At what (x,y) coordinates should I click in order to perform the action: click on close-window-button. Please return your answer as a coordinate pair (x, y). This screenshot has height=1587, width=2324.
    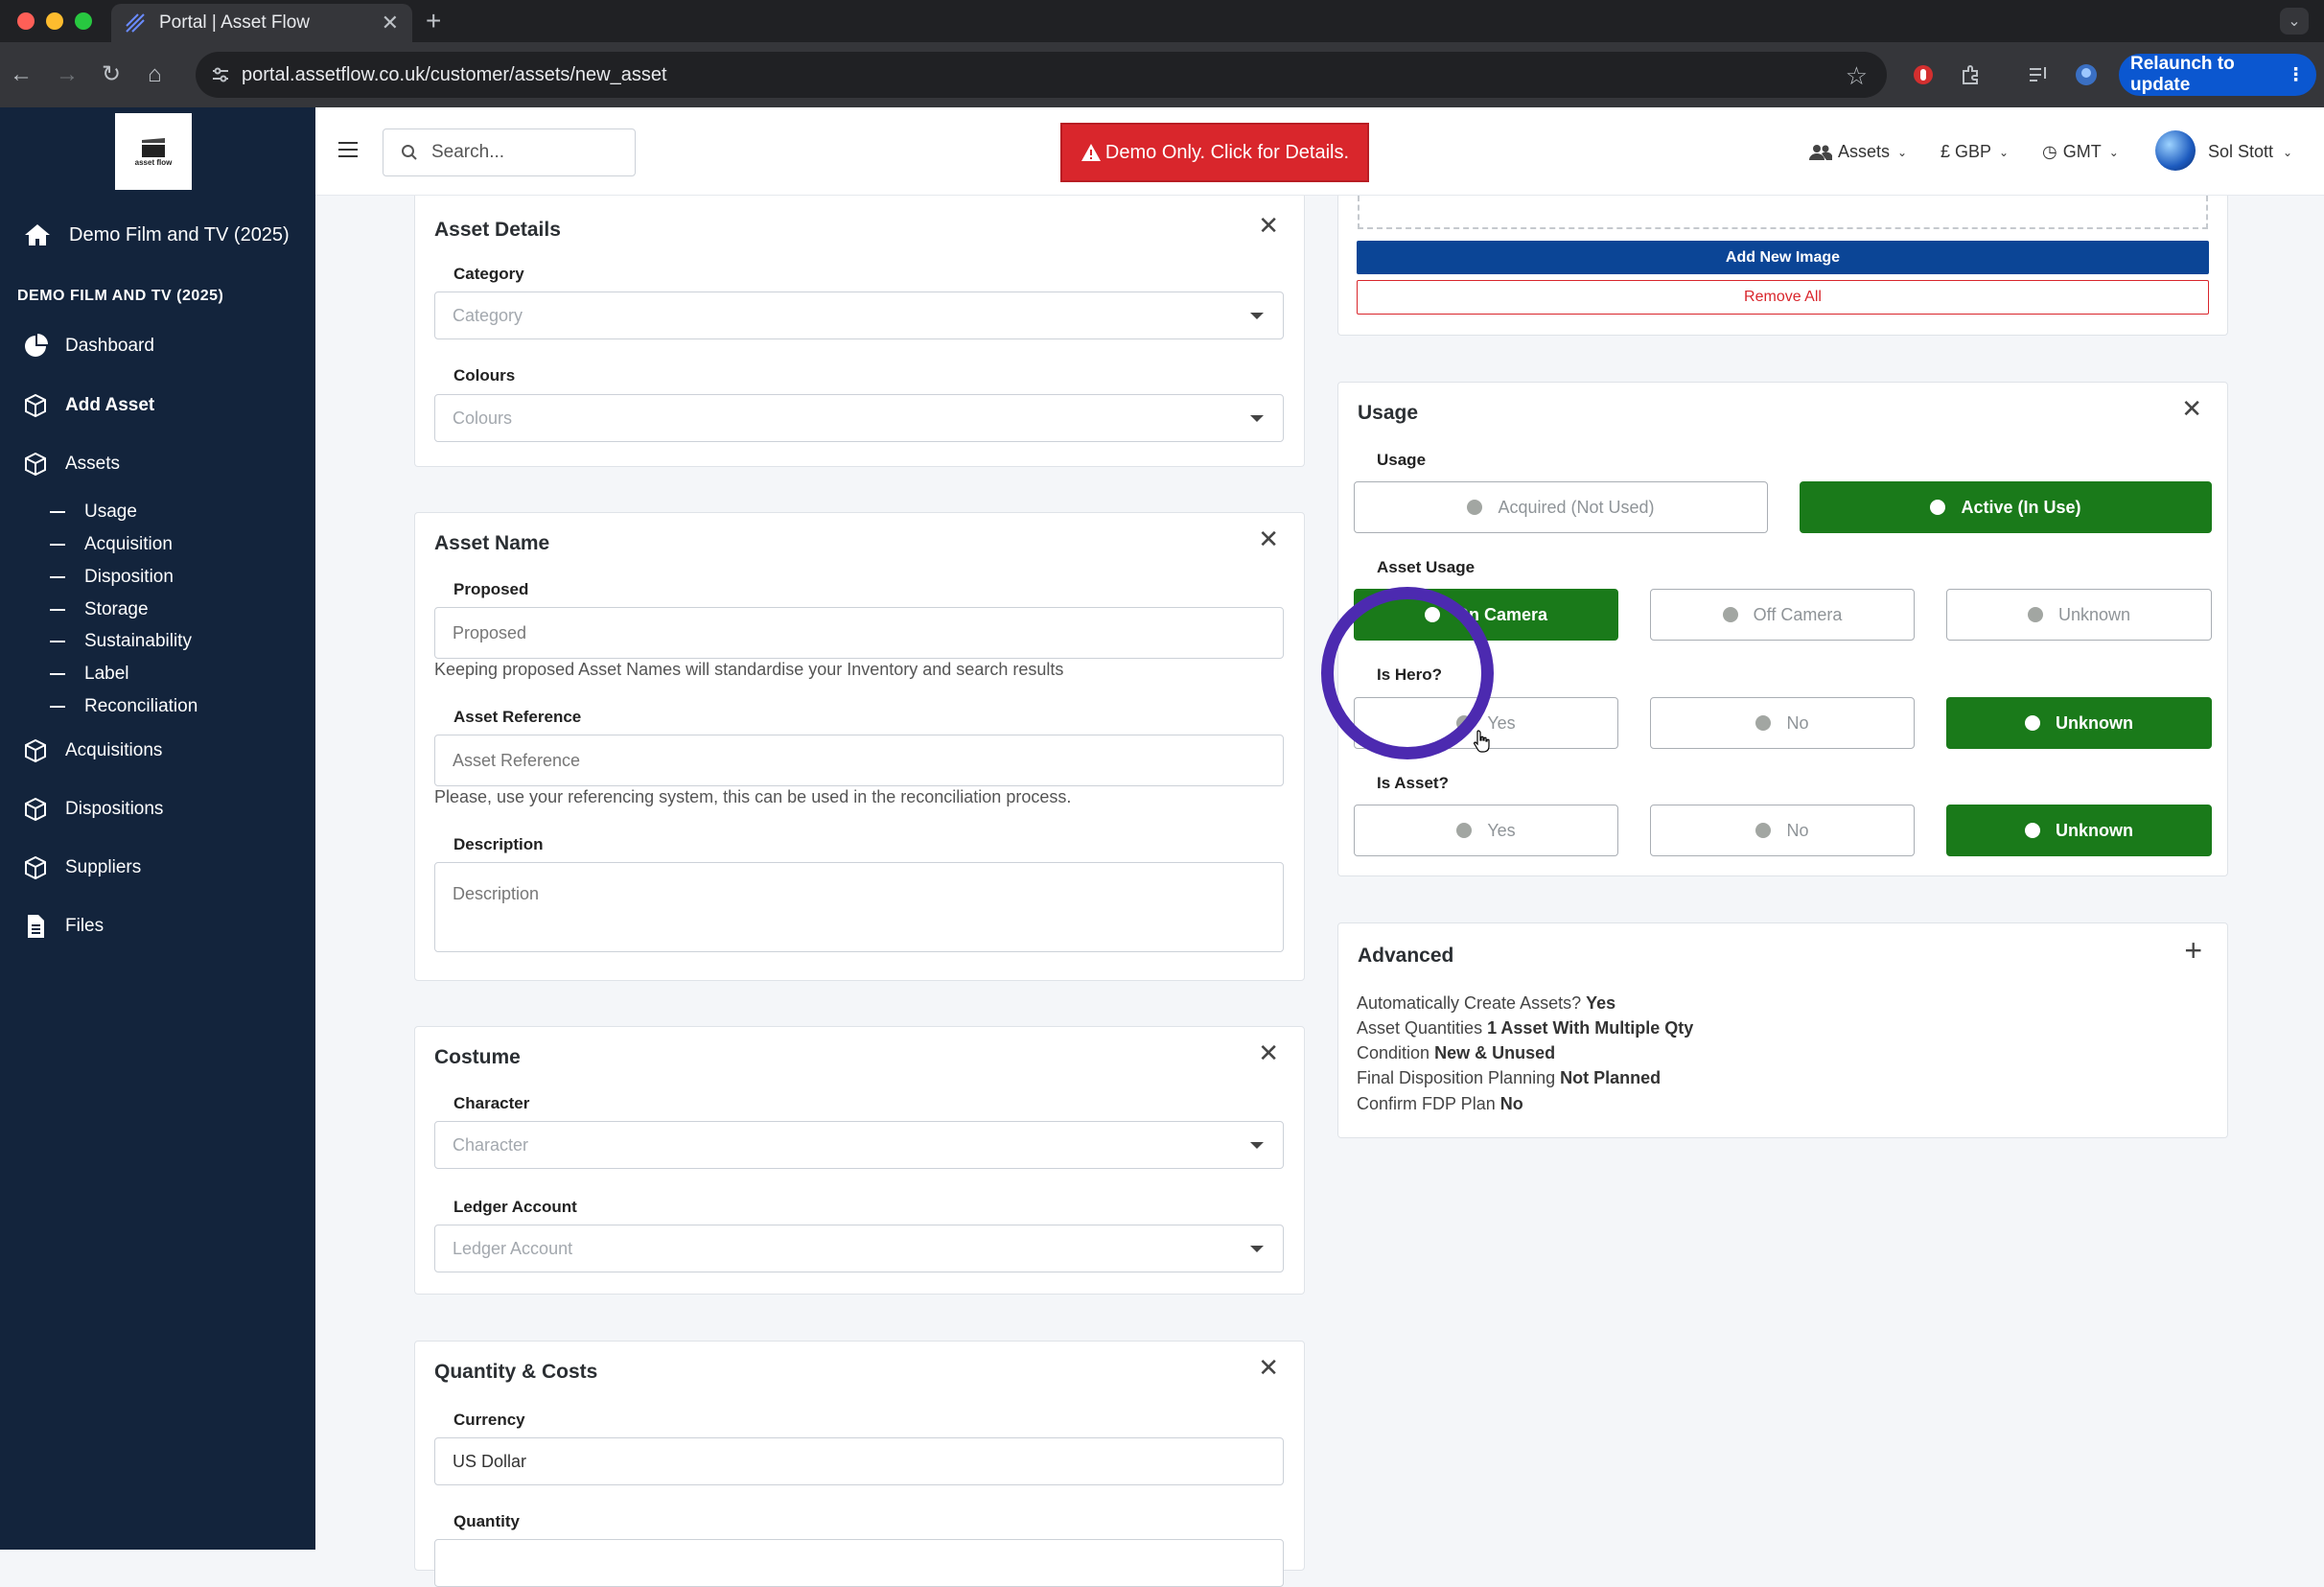
    Looking at the image, I should click on (26, 21).